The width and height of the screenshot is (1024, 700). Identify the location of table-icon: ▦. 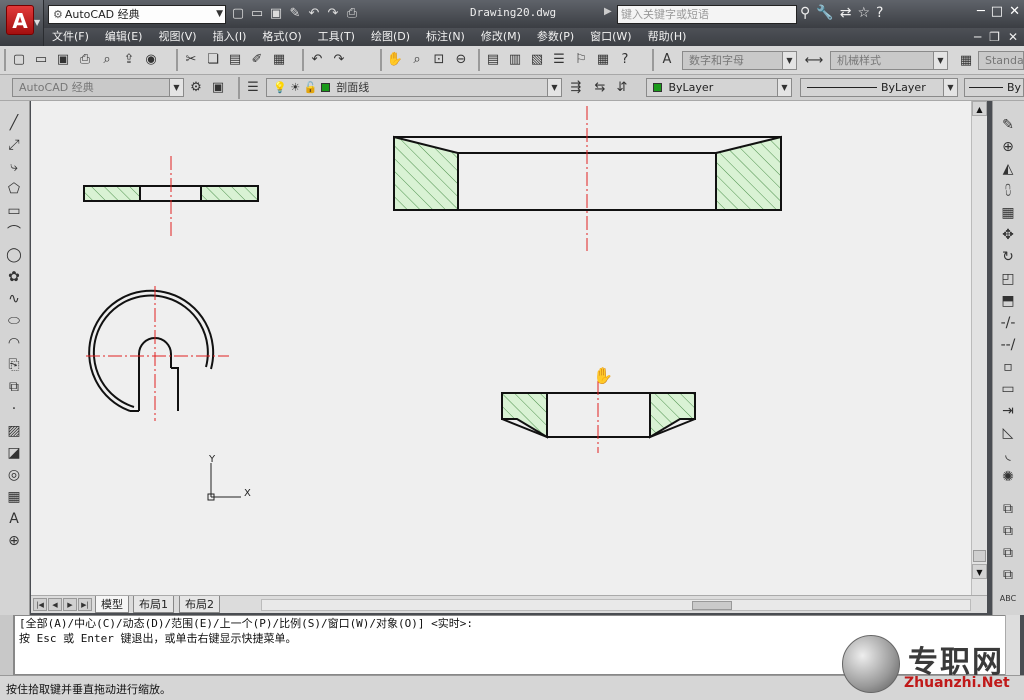
(14, 497).